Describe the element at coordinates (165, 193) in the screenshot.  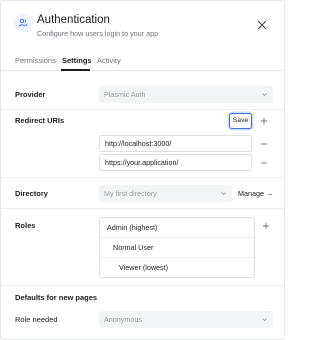
I see `directory-select: My first directory` at that location.